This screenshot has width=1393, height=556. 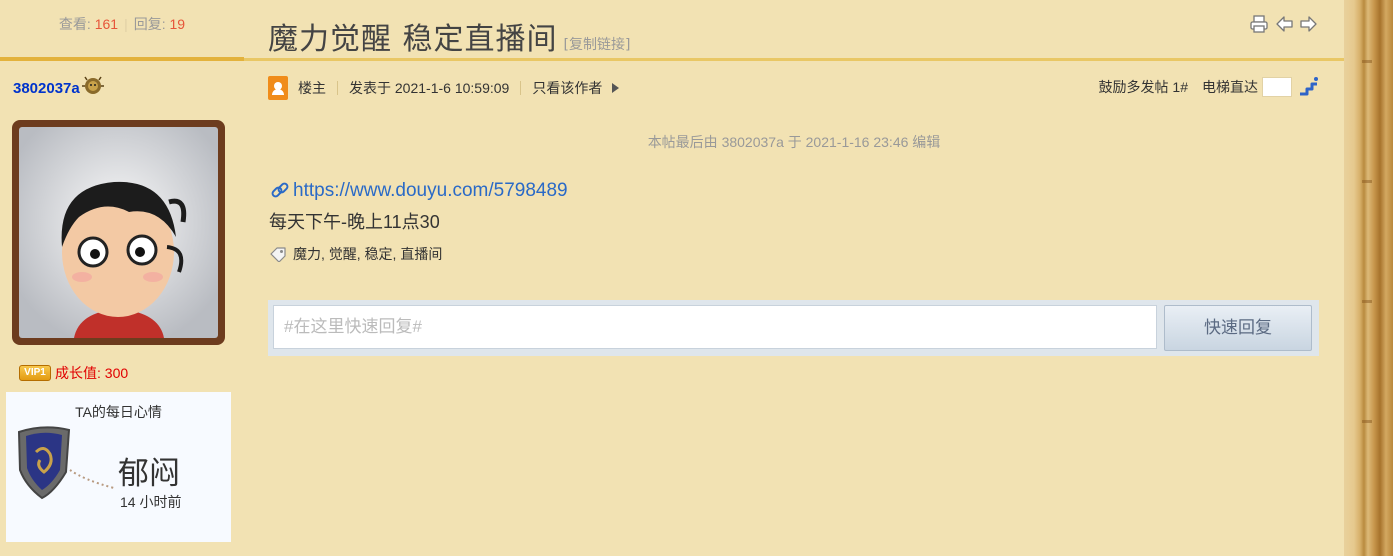 I want to click on thread-starter-label: 楼主, so click(x=312, y=88).